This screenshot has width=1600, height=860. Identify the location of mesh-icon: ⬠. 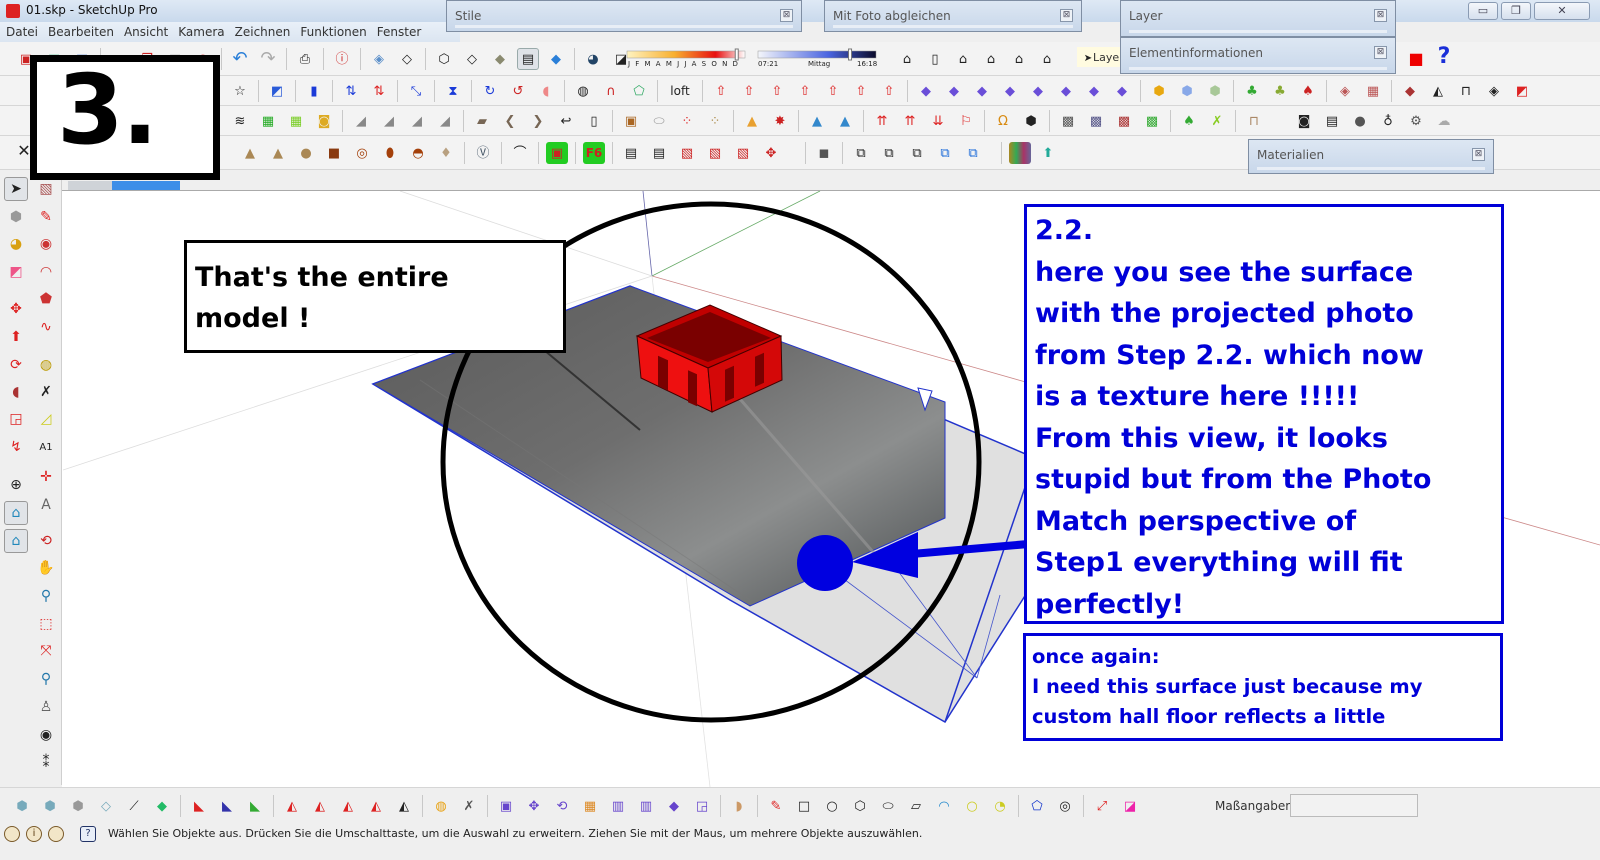
(639, 91).